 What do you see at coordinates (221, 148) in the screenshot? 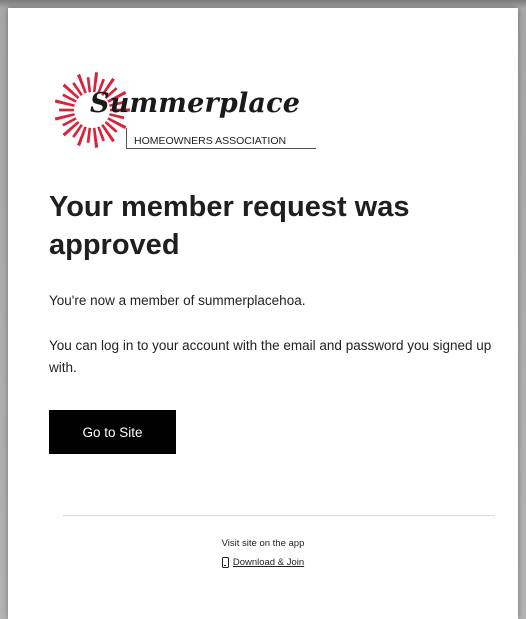
I see `logo-rule-horizontal` at bounding box center [221, 148].